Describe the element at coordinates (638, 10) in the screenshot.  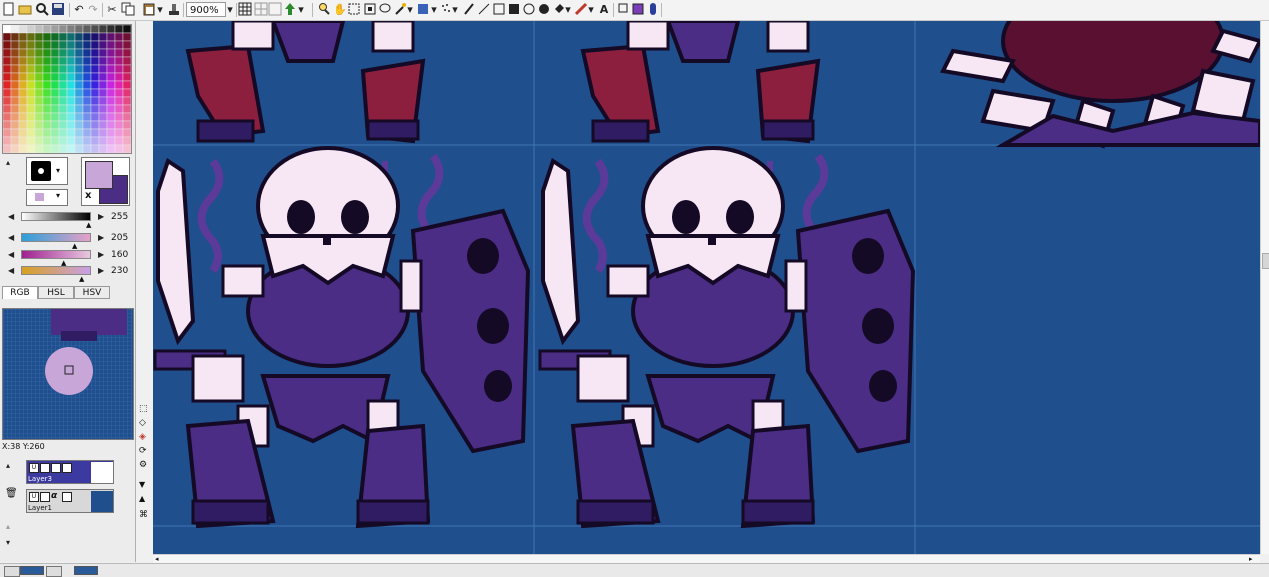
I see `color-picker-icon` at that location.